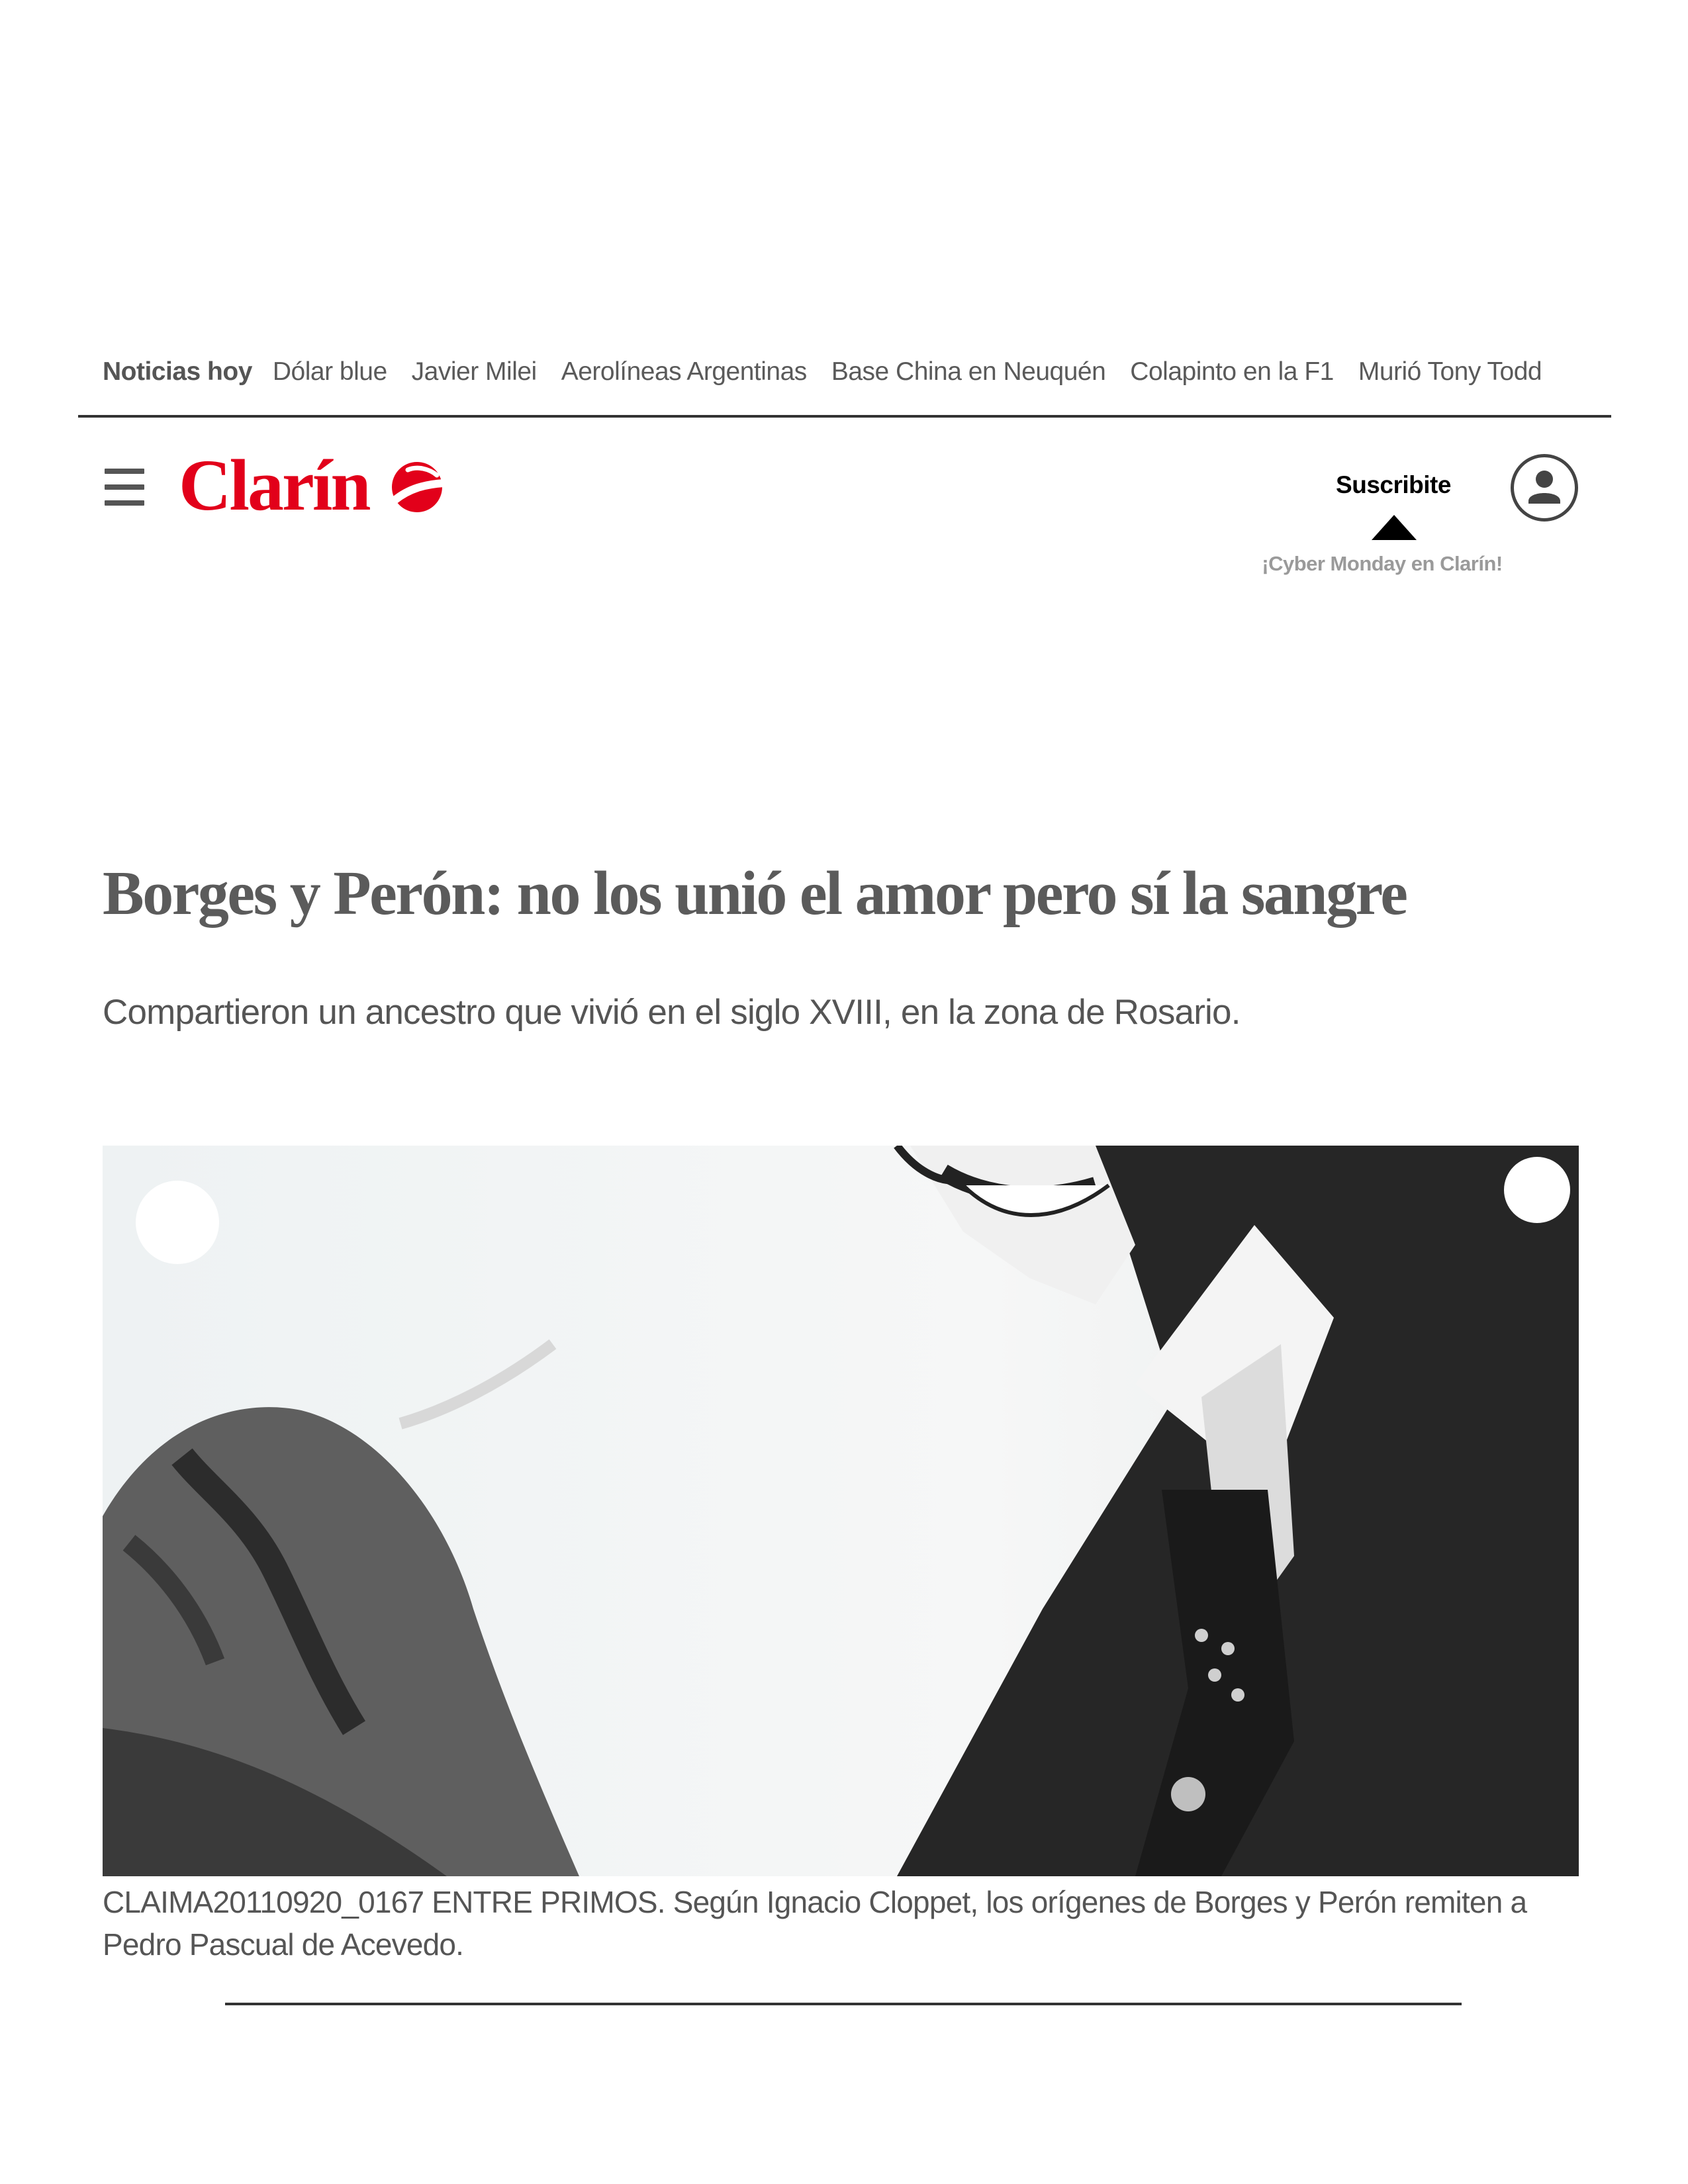  I want to click on promo-arrow-icon, so click(1394, 527).